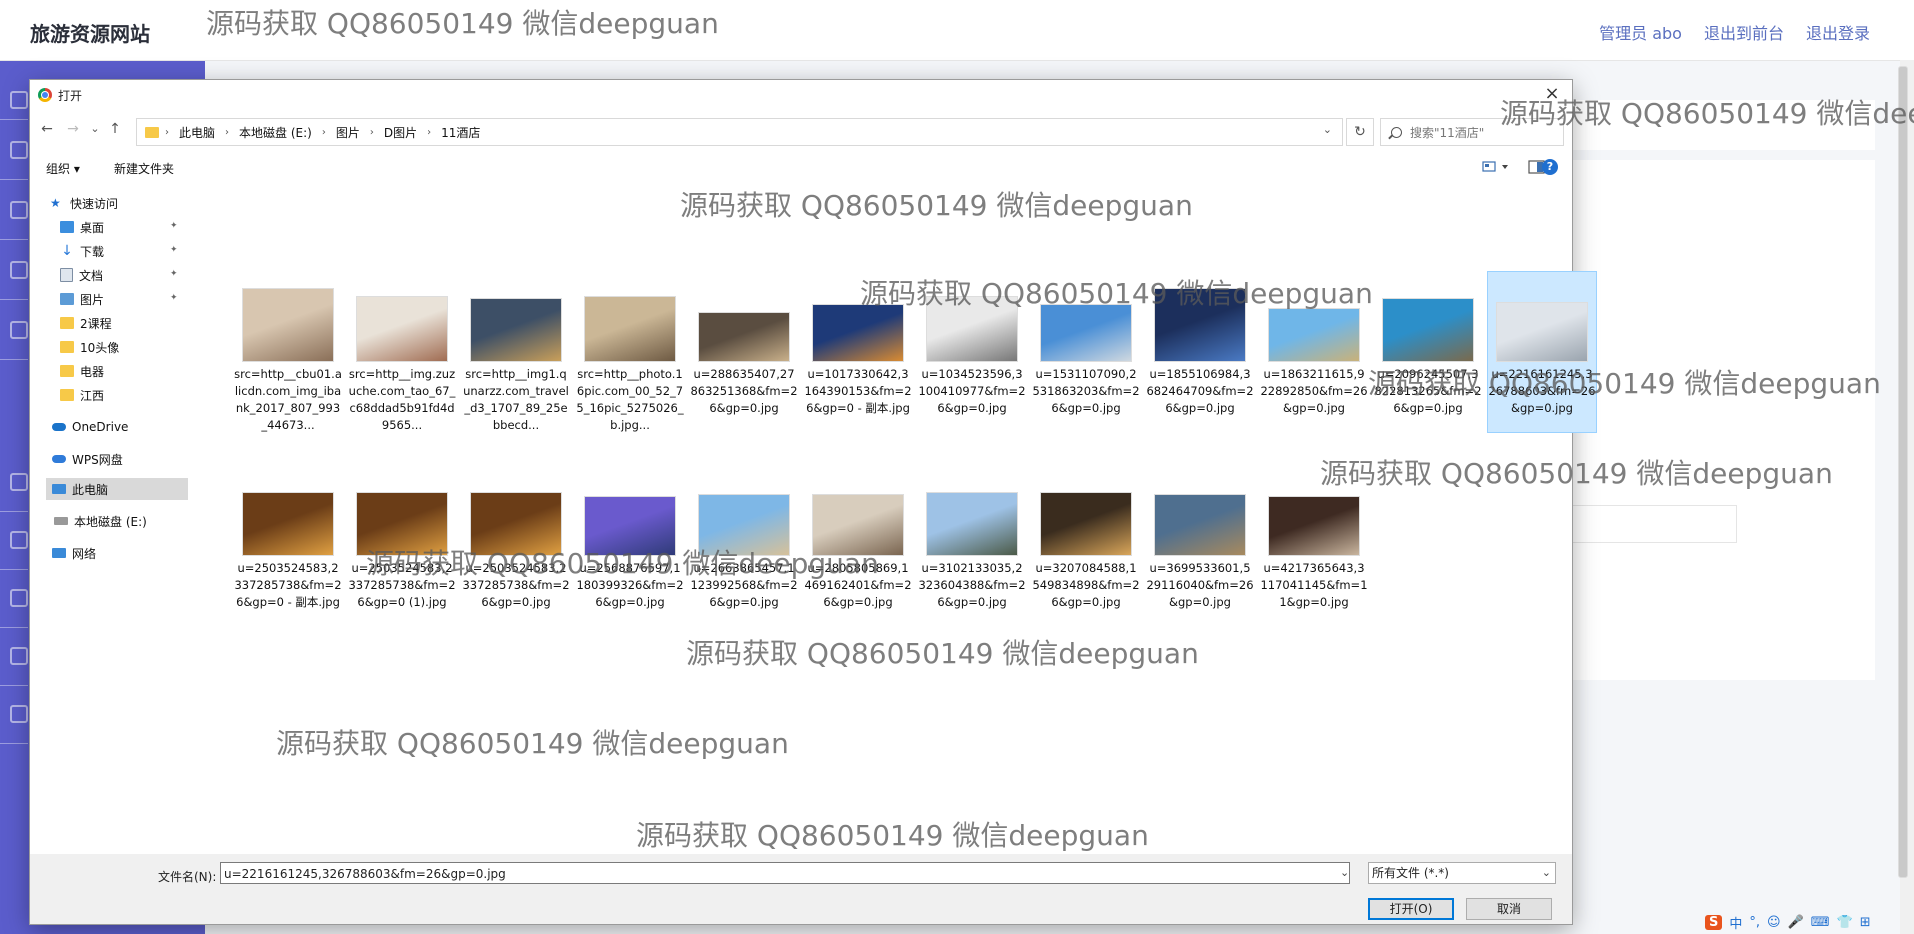 This screenshot has width=1914, height=934. What do you see at coordinates (82, 371) in the screenshot?
I see `nav-item-folder-appliances: 电器` at bounding box center [82, 371].